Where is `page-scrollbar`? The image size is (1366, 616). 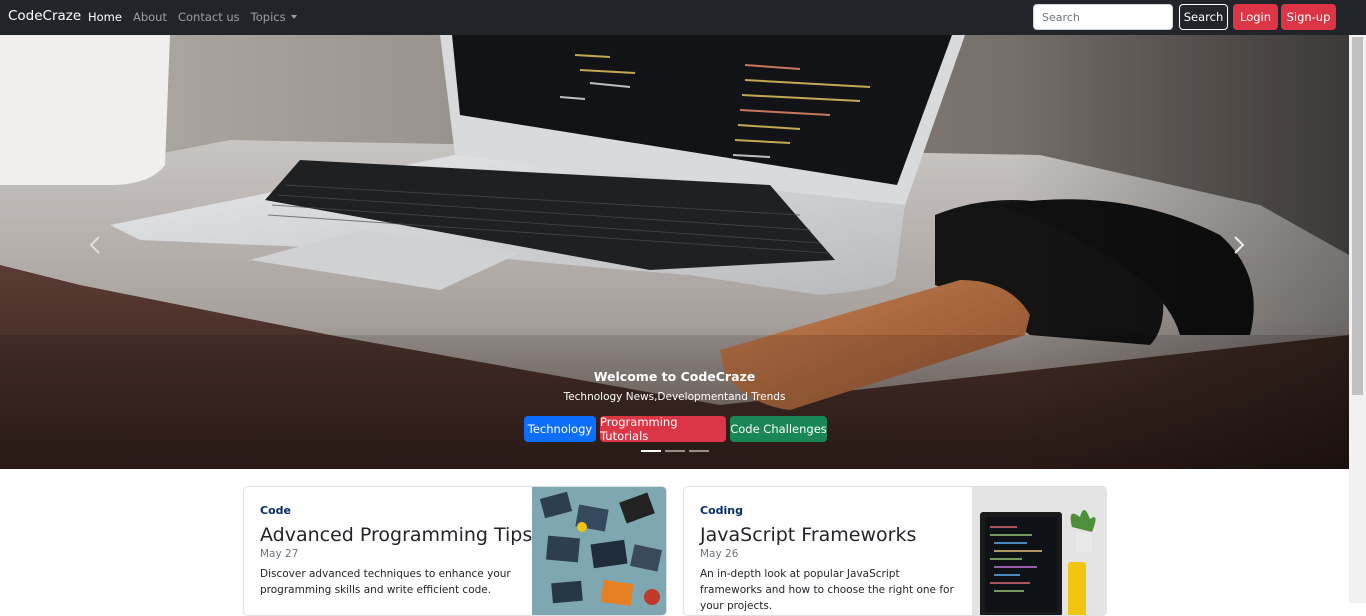
page-scrollbar is located at coordinates (1357, 319).